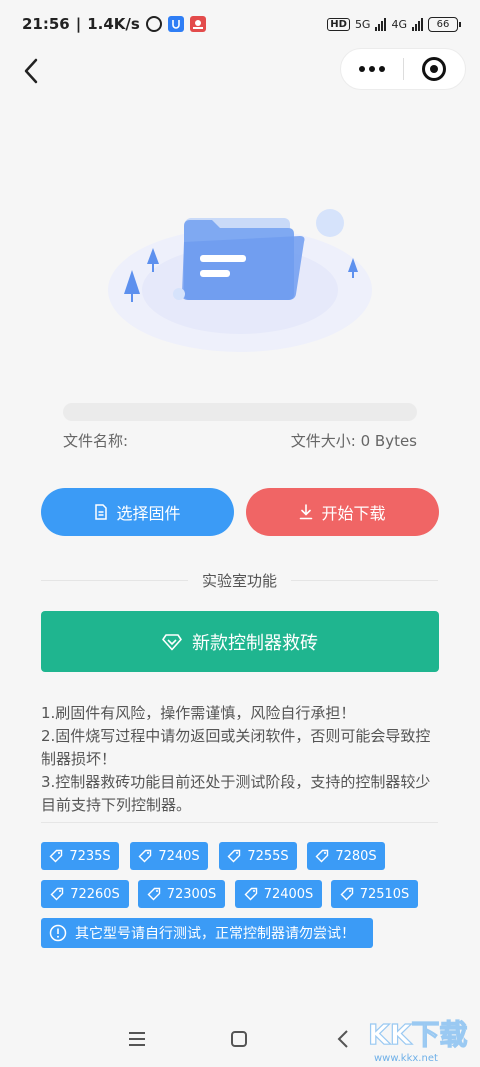 Image resolution: width=480 pixels, height=1067 pixels. I want to click on controller-tag-label: 7240S, so click(179, 856).